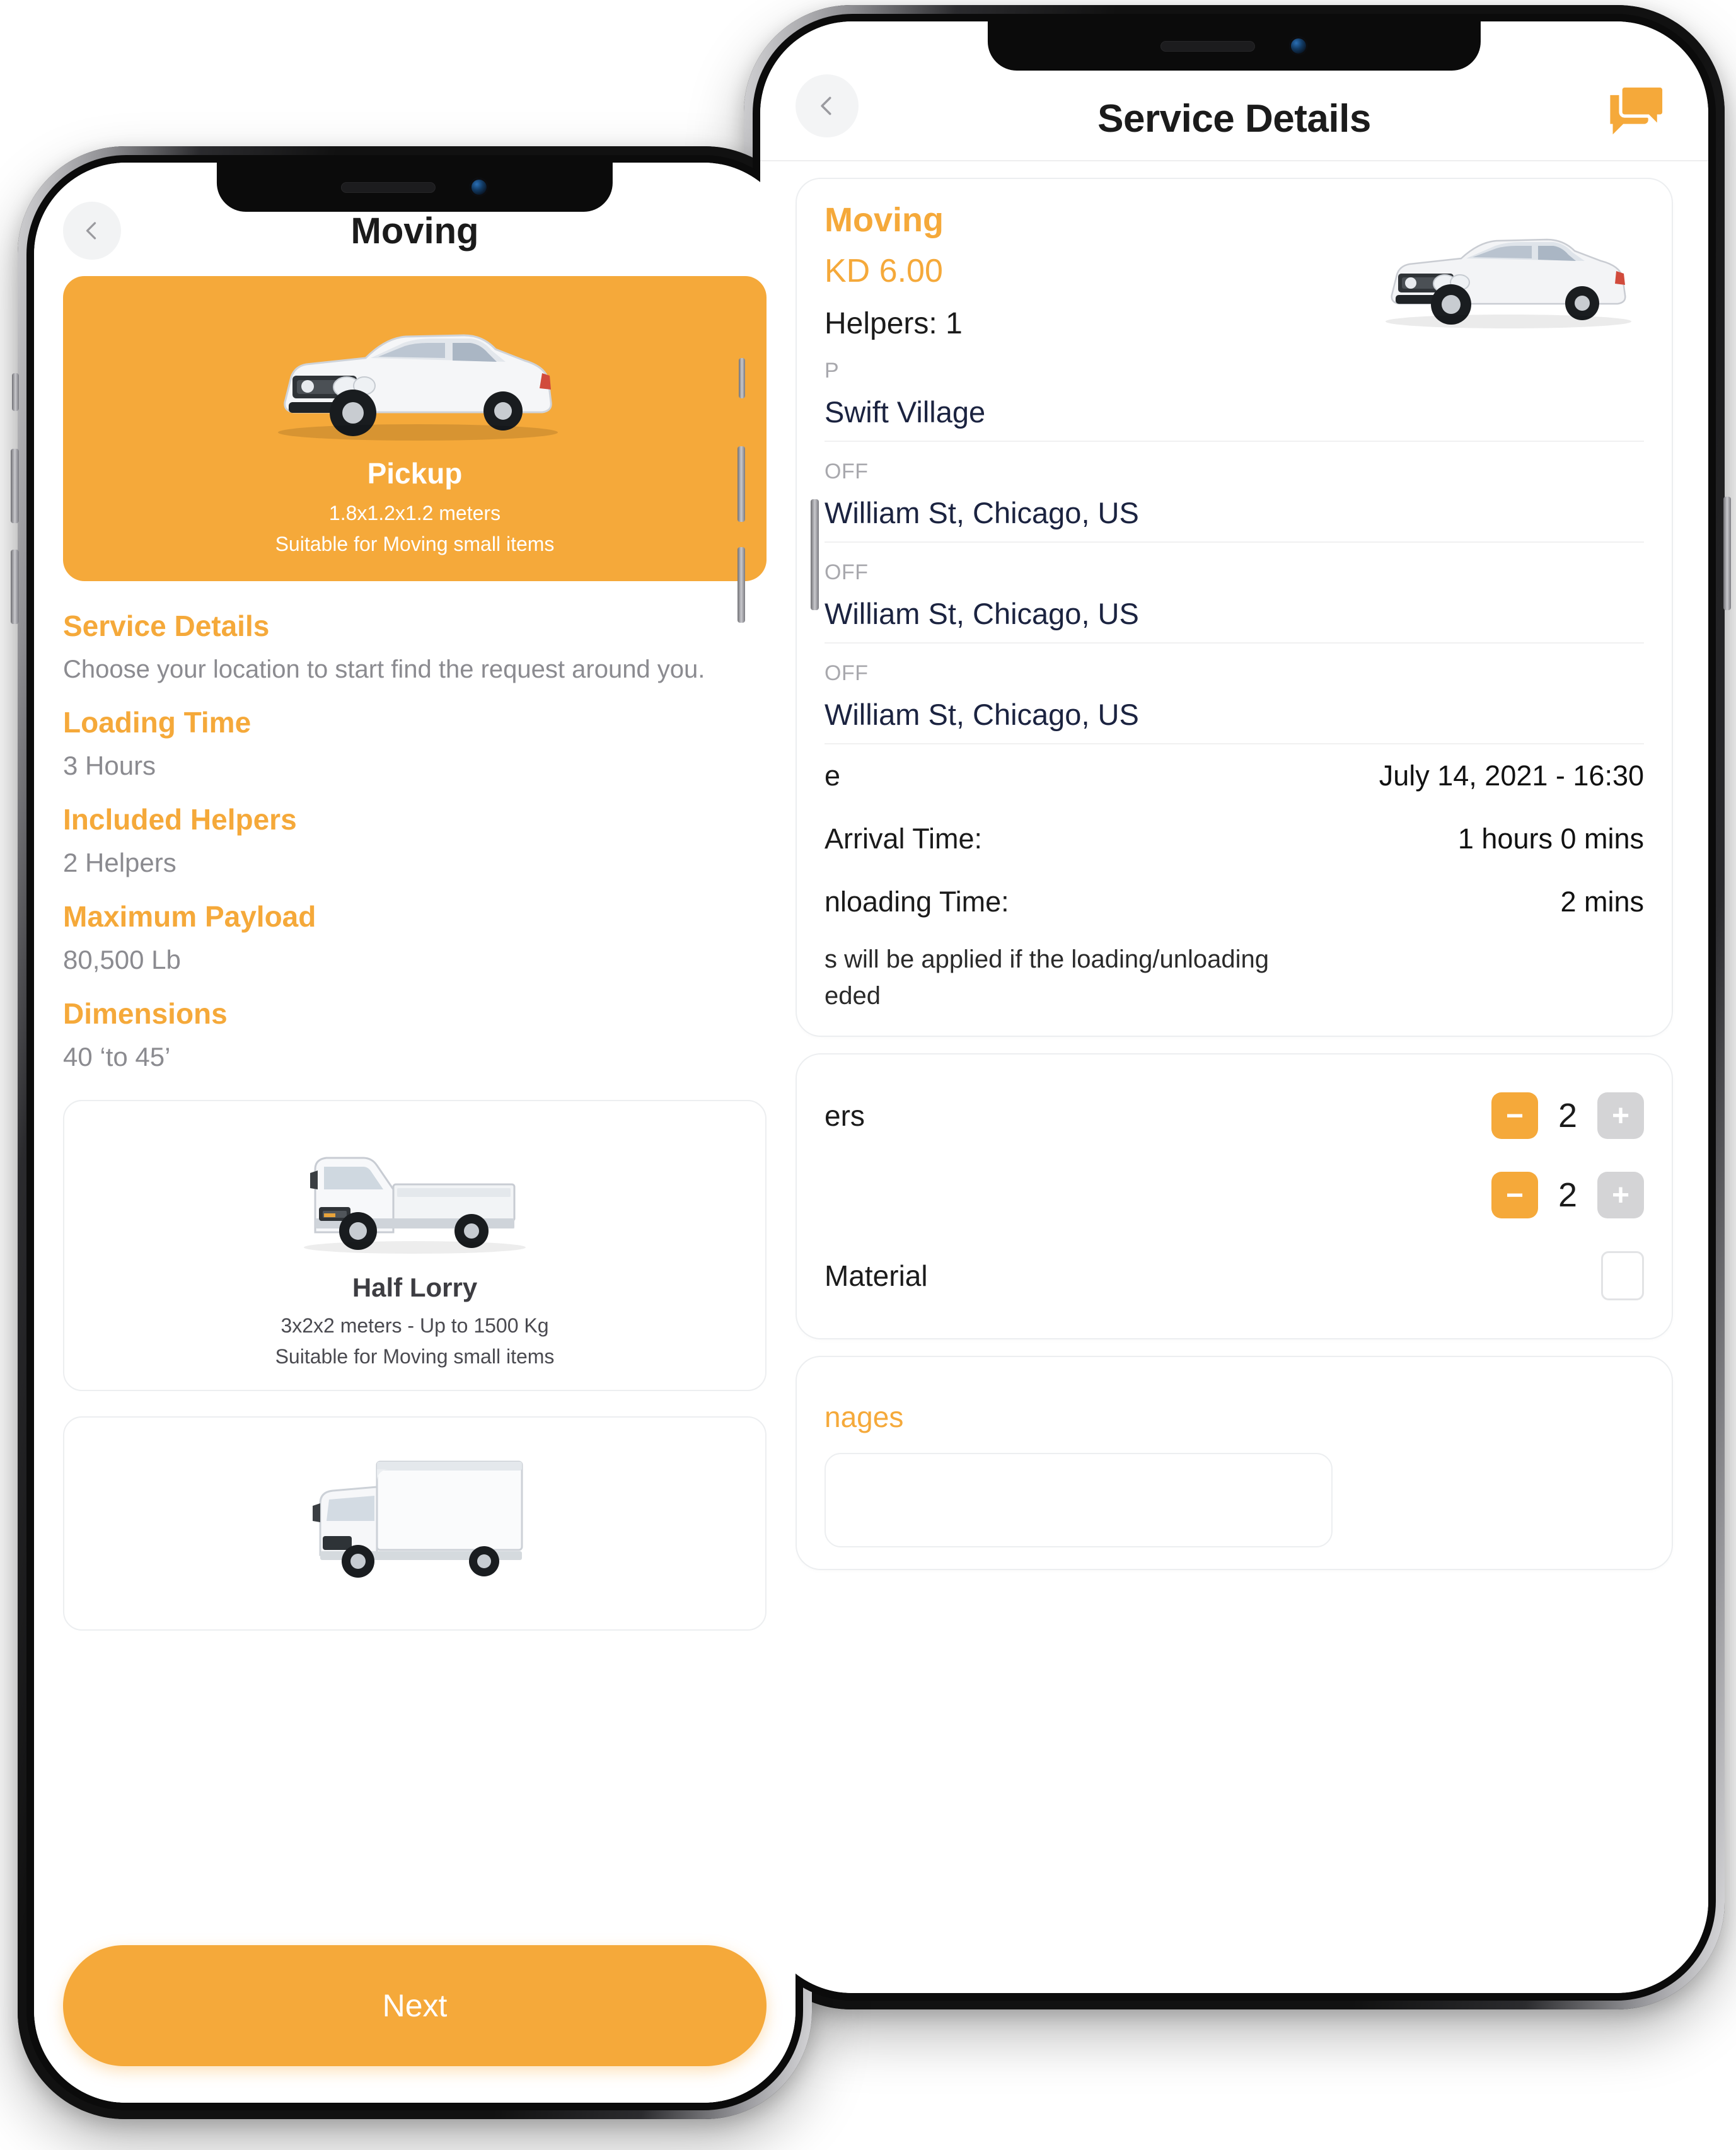 Image resolution: width=1736 pixels, height=2150 pixels. I want to click on field-value: 3 Hours, so click(109, 765).